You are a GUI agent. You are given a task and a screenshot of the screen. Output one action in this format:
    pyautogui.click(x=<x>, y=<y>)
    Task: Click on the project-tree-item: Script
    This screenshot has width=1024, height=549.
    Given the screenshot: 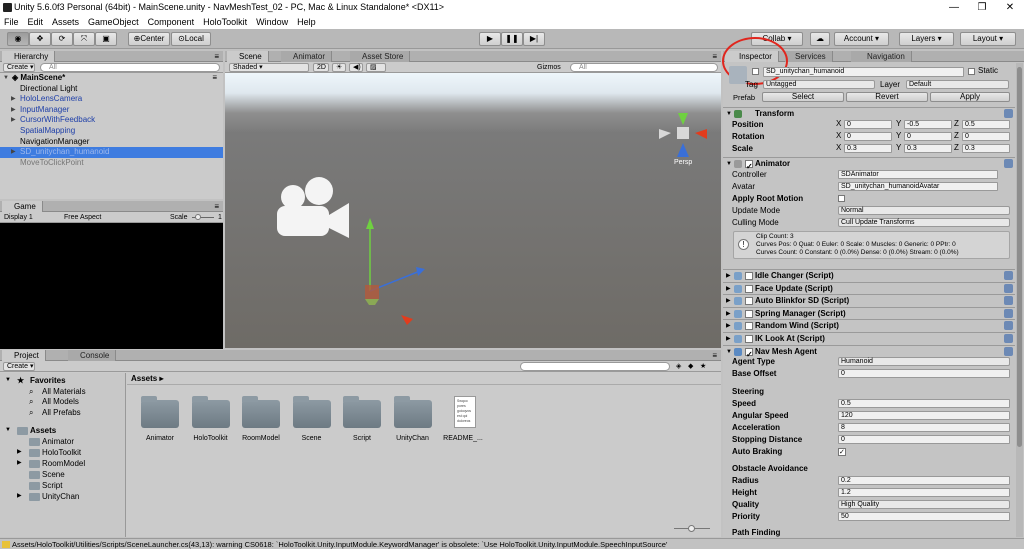 What is the action you would take?
    pyautogui.click(x=39, y=485)
    